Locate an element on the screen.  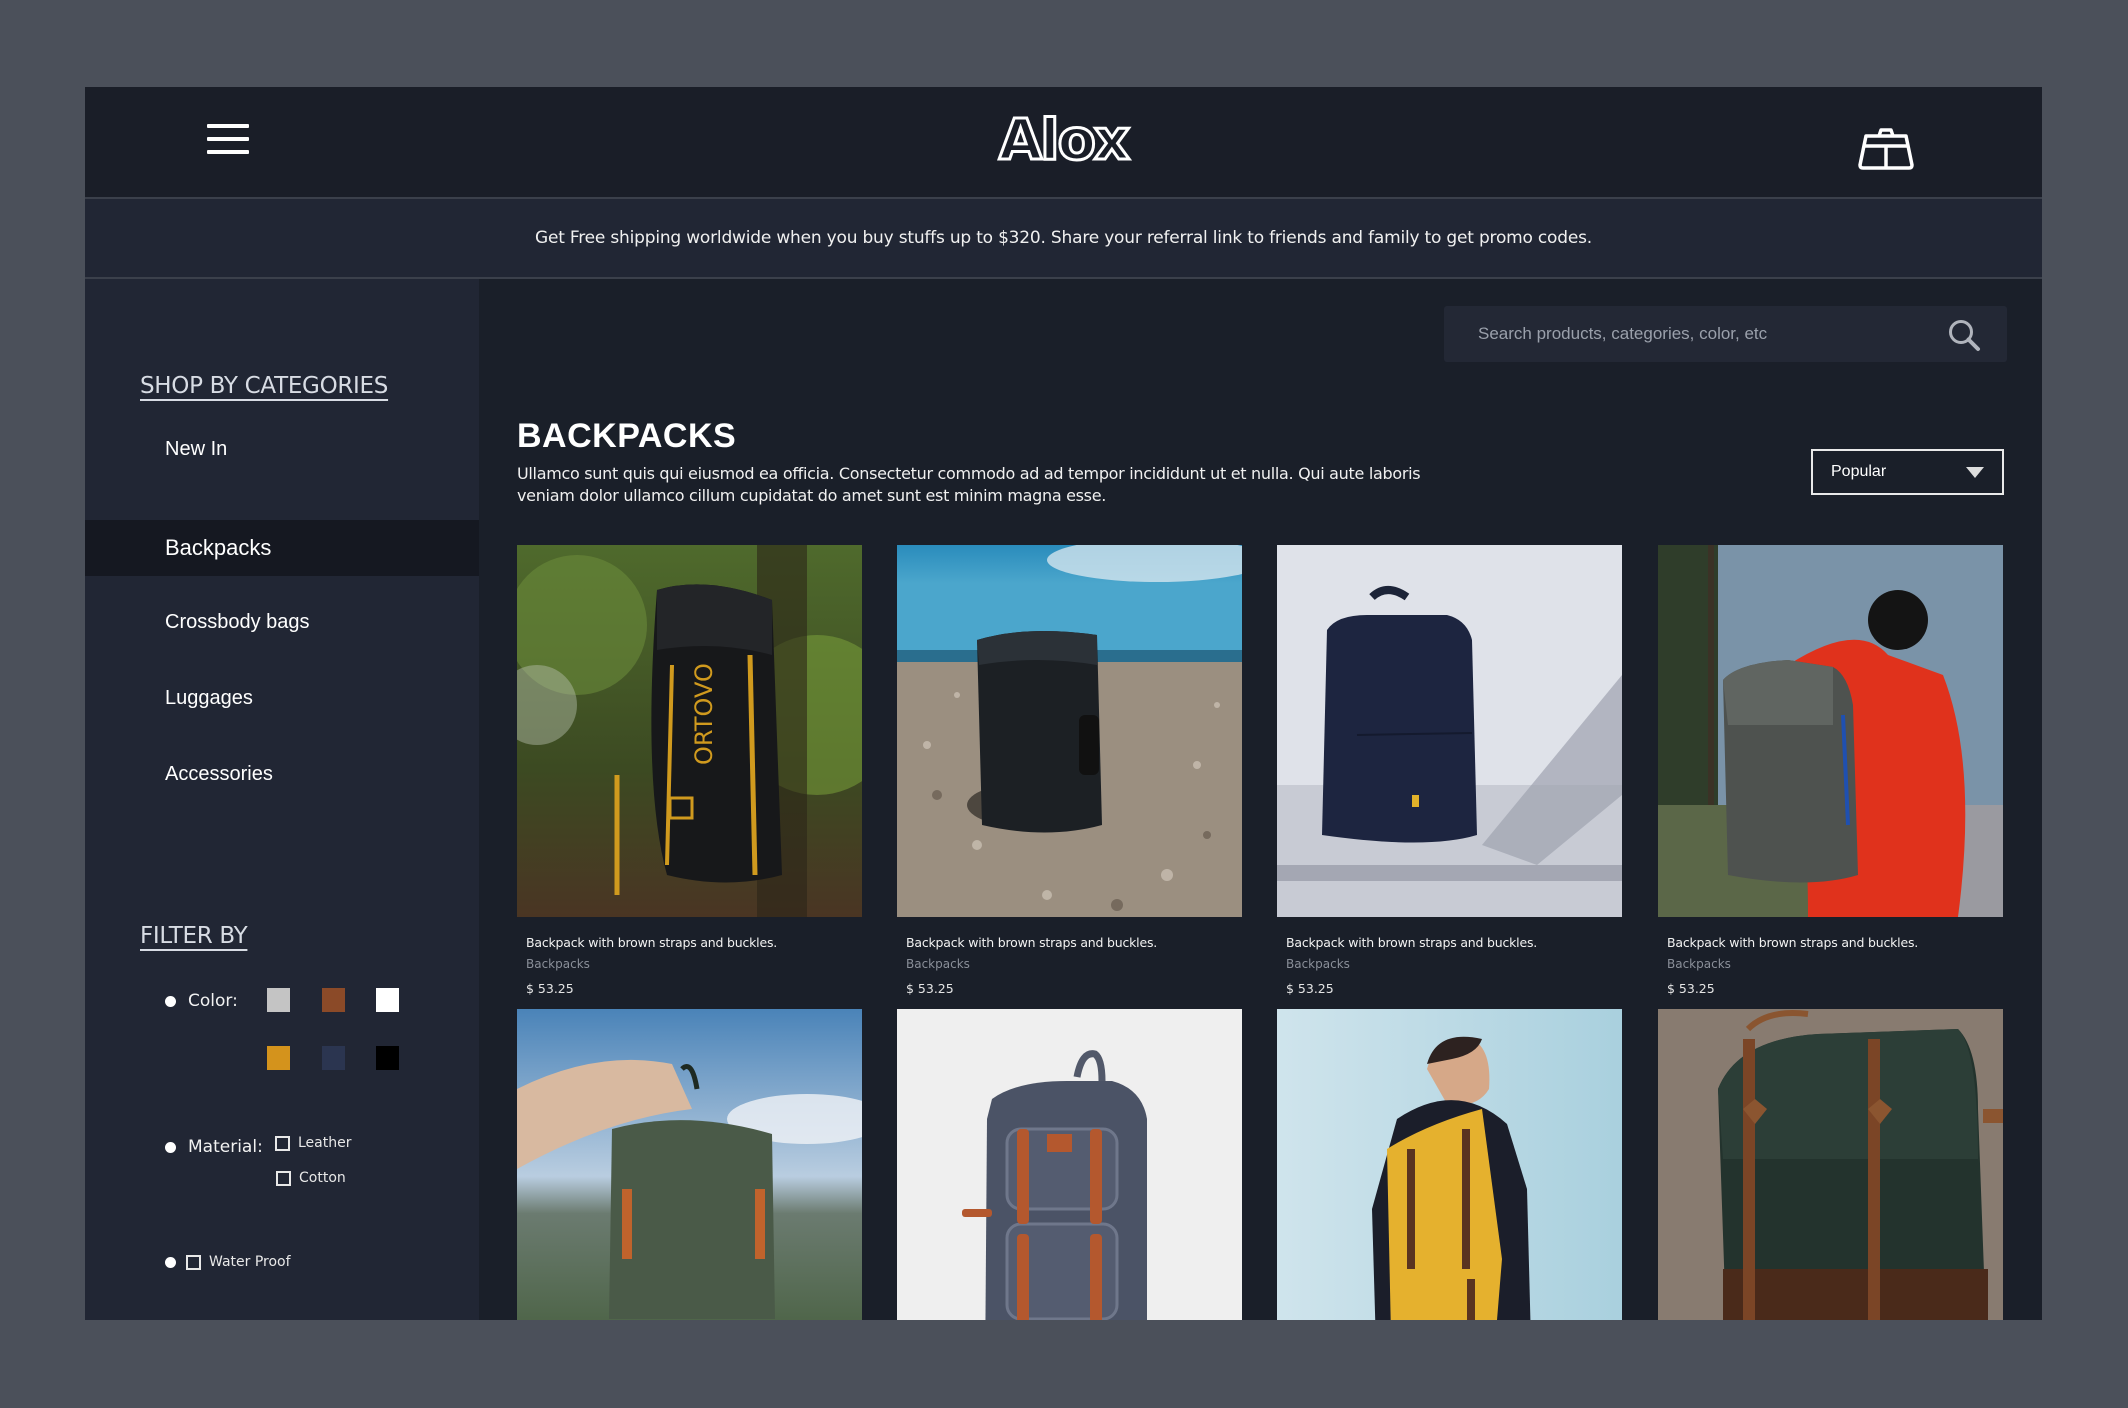
color-swatch-grey is located at coordinates (278, 1000).